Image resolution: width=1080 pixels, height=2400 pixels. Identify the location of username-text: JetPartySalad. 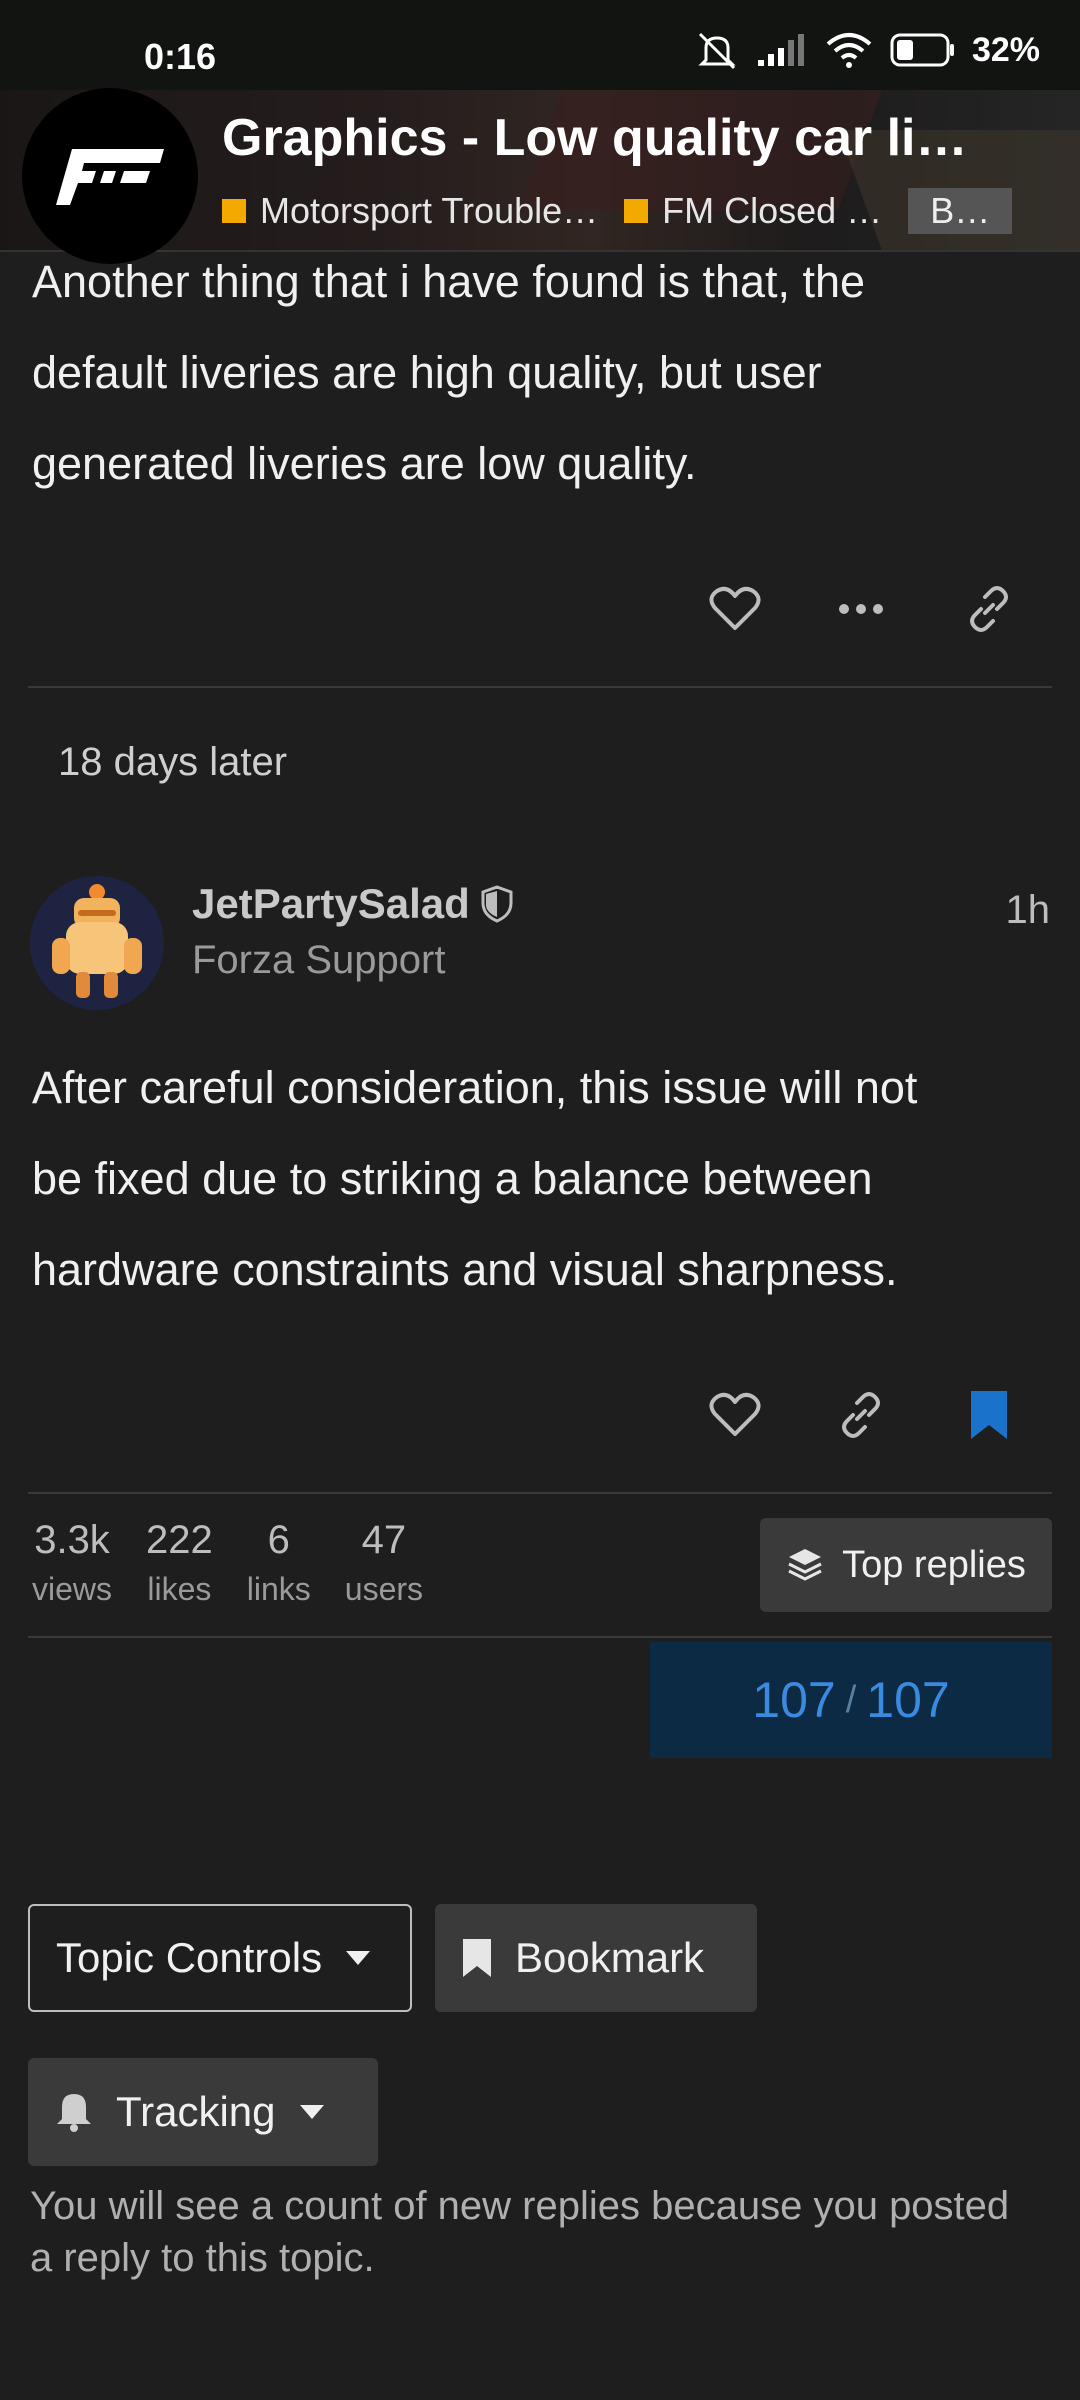
(331, 903).